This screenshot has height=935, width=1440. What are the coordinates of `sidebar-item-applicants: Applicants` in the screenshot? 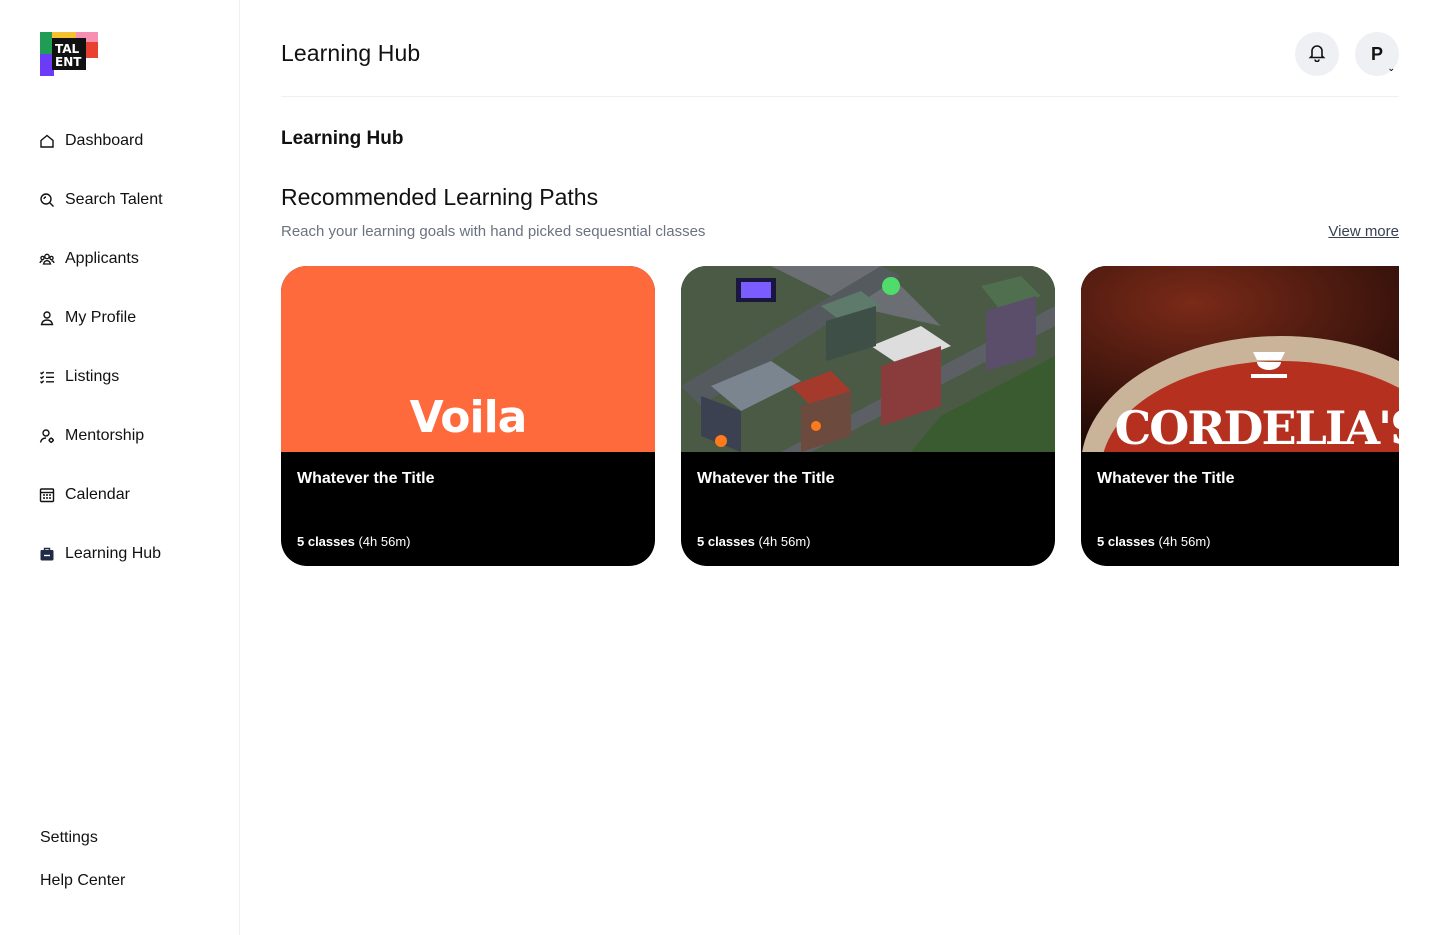 It's located at (133, 259).